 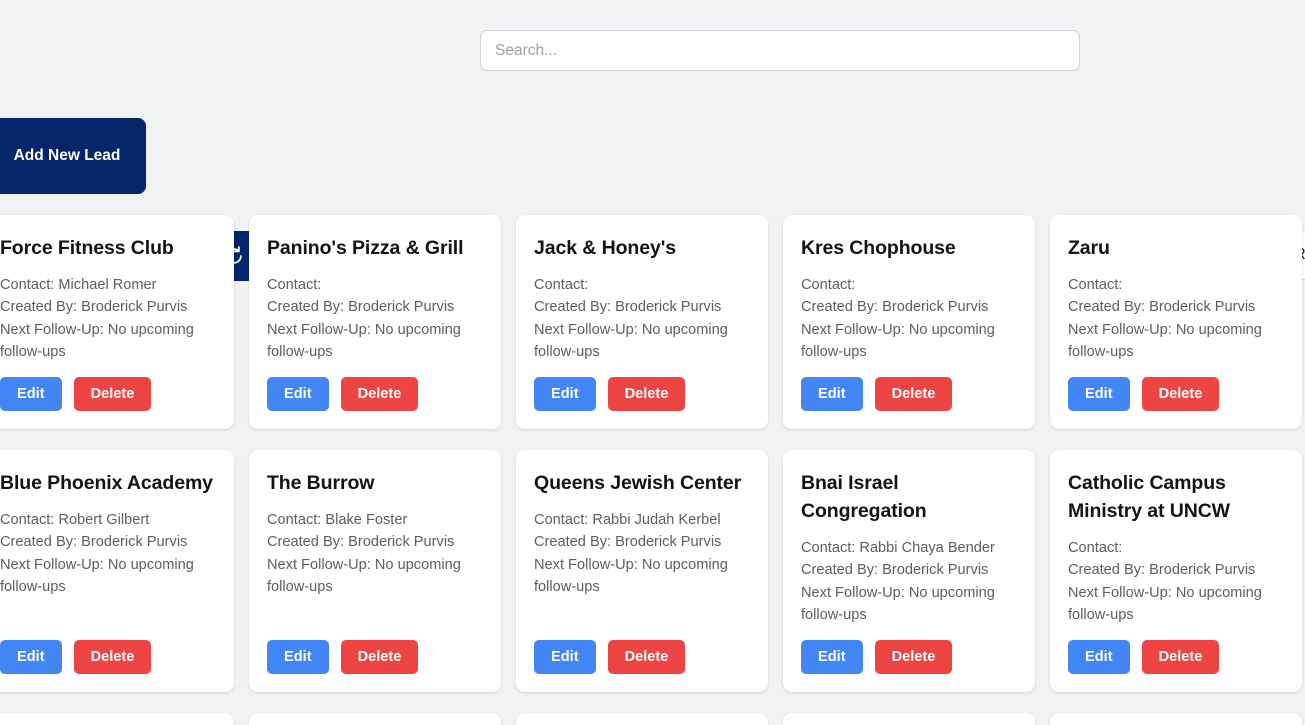 I want to click on lead-contact: Contact: Rabbi Judah Kerbel, so click(x=627, y=520).